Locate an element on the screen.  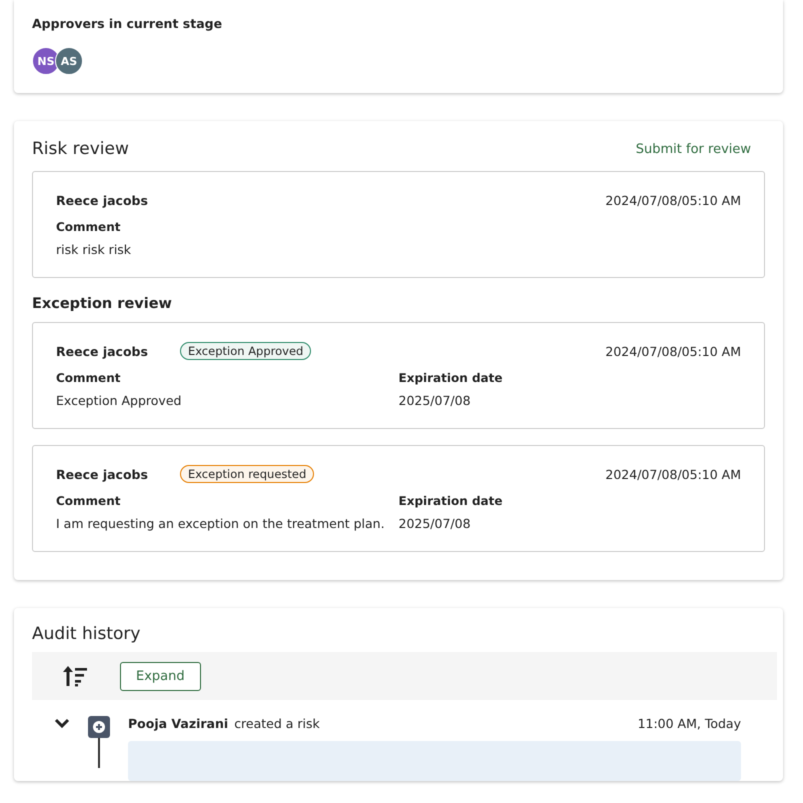
section-title: Risk review is located at coordinates (80, 149).